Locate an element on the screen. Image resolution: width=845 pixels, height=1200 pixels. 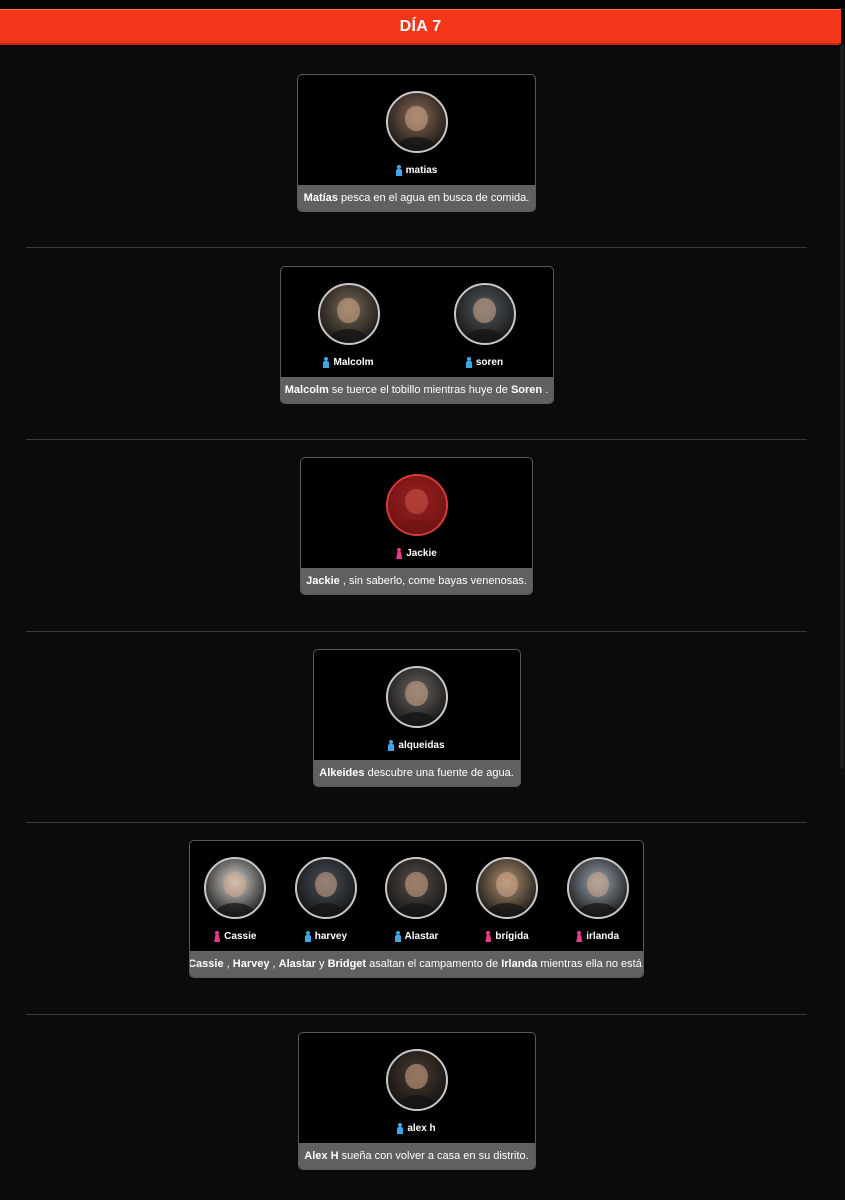
participants: Jackie is located at coordinates (416, 513).